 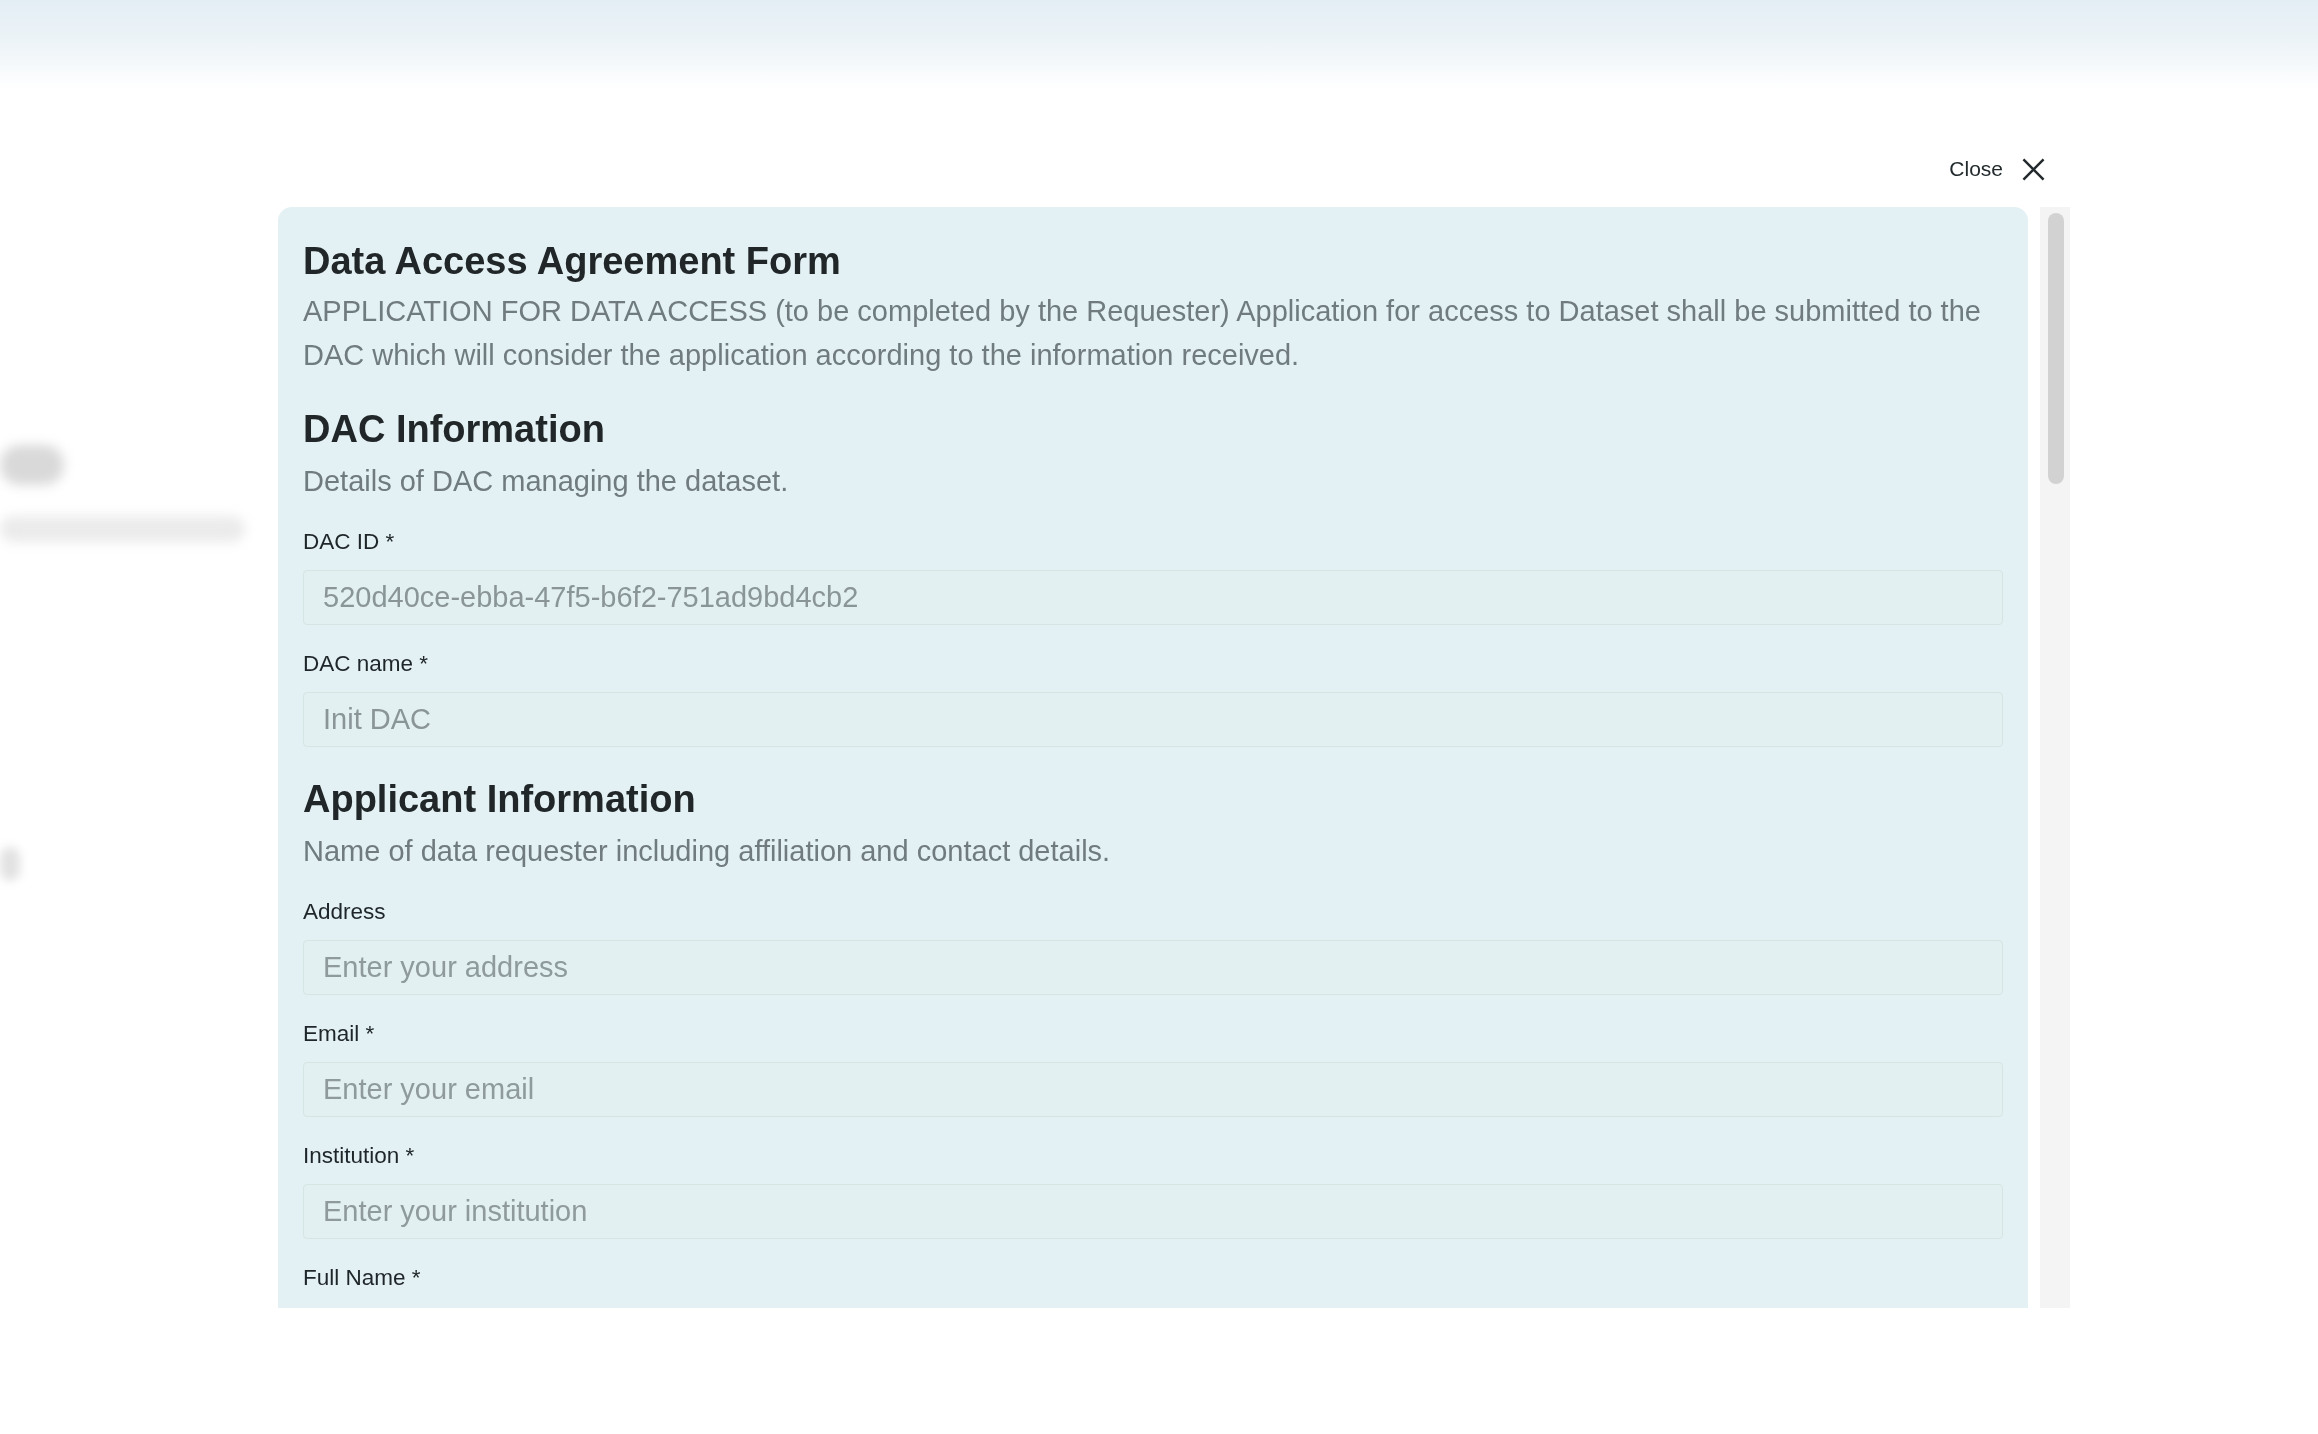 What do you see at coordinates (345, 912) in the screenshot?
I see `field-label: Address` at bounding box center [345, 912].